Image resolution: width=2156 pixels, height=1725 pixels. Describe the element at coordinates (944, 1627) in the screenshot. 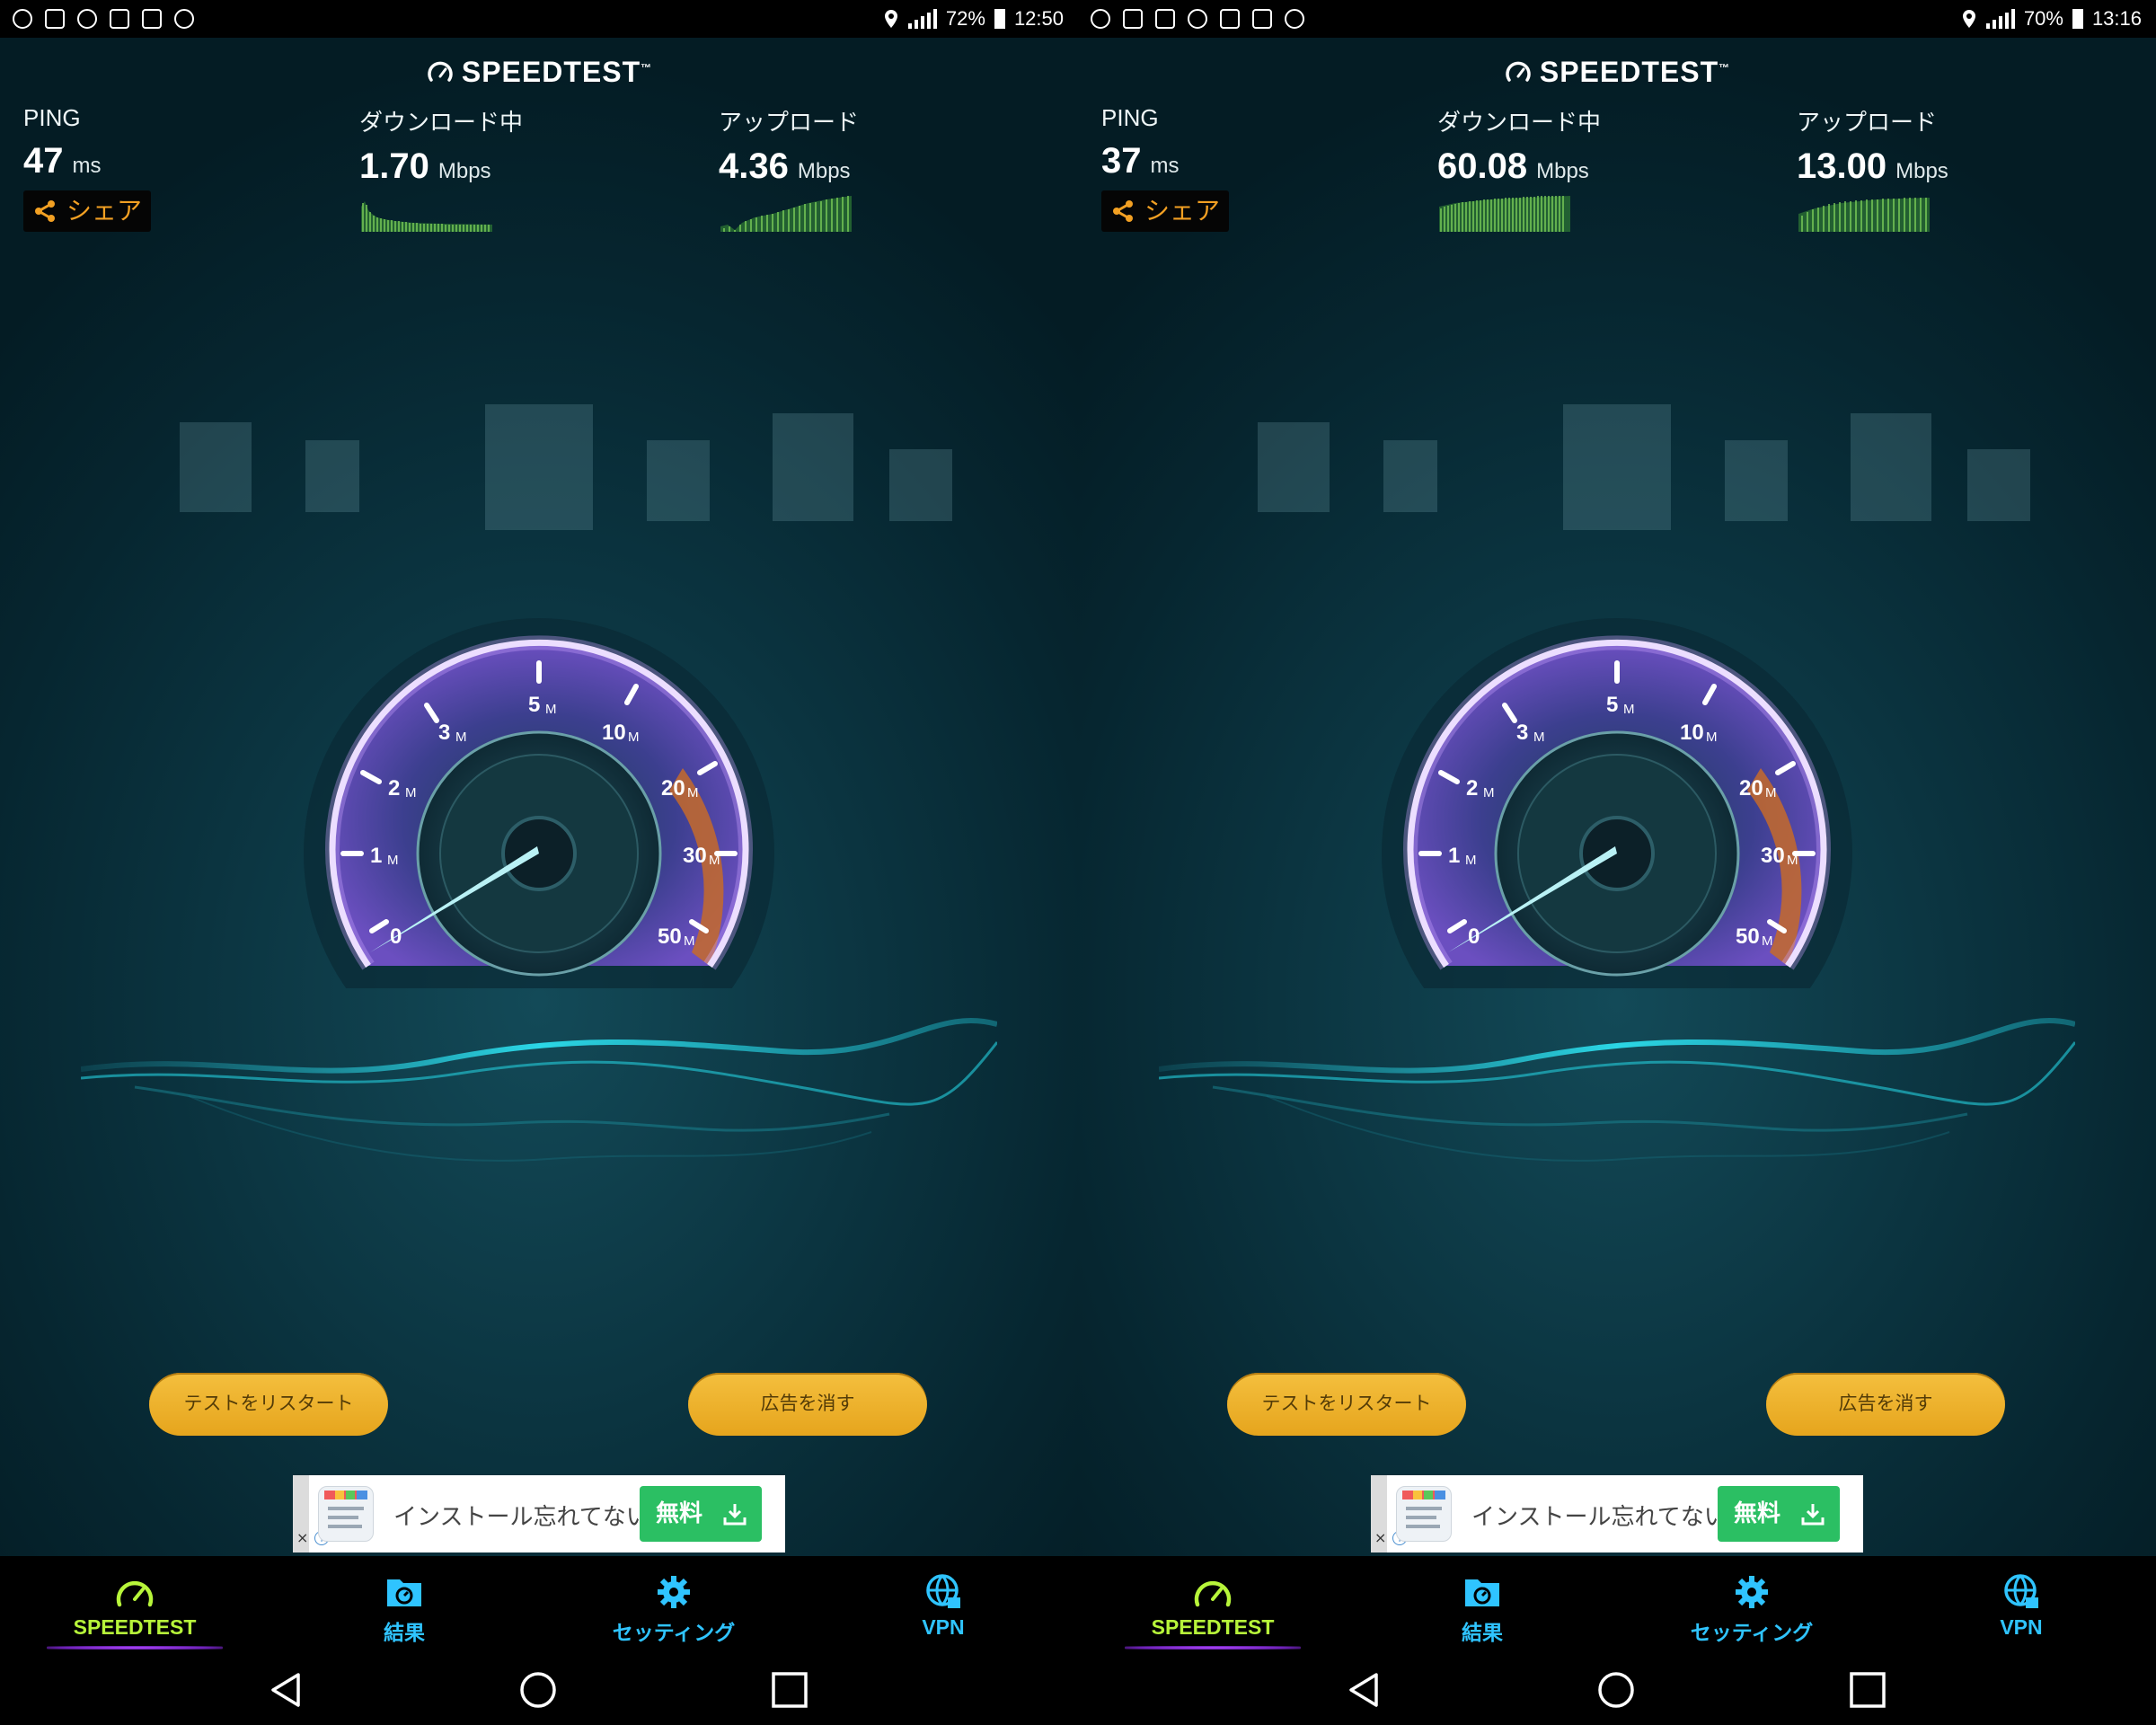

I see `tab-vpn-label: VPN` at that location.